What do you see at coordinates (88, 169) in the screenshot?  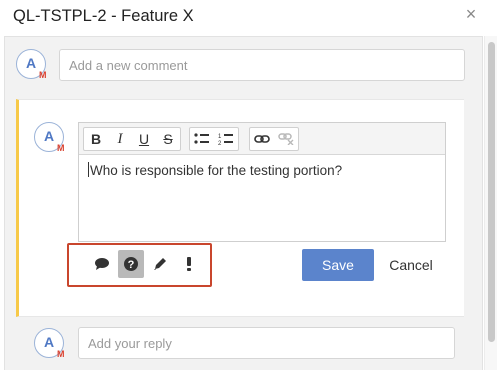 I see `text-caret` at bounding box center [88, 169].